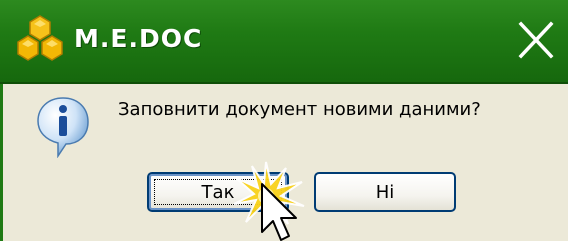 The width and height of the screenshot is (568, 242). I want to click on focus-rectangle, so click(218, 192).